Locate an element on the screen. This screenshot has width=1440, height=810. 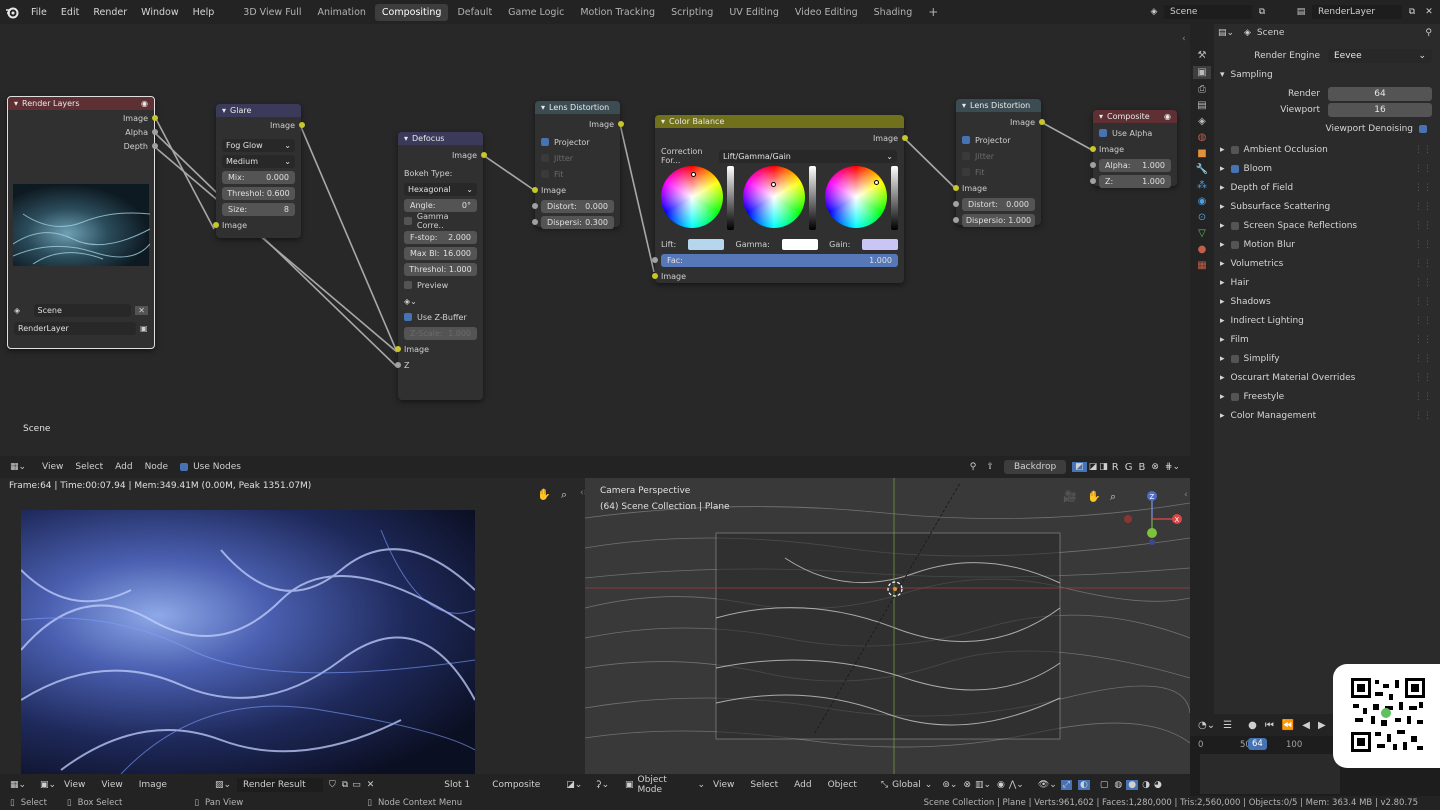
zoom-icon: ⌕ is located at coordinates (1113, 497).